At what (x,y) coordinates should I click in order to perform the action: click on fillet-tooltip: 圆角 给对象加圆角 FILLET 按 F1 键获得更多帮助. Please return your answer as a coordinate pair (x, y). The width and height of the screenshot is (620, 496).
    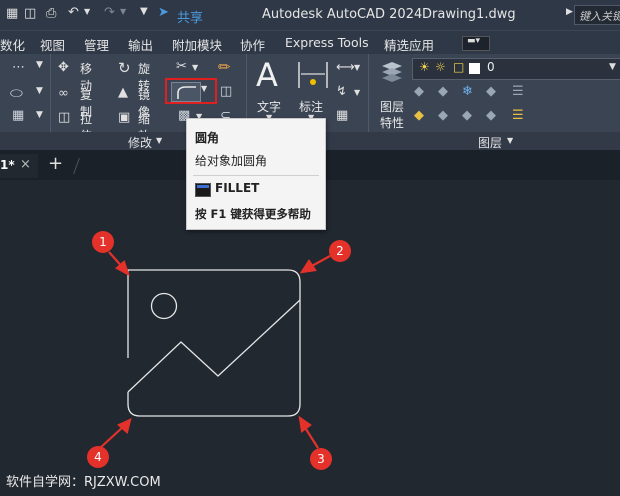
    Looking at the image, I should click on (256, 174).